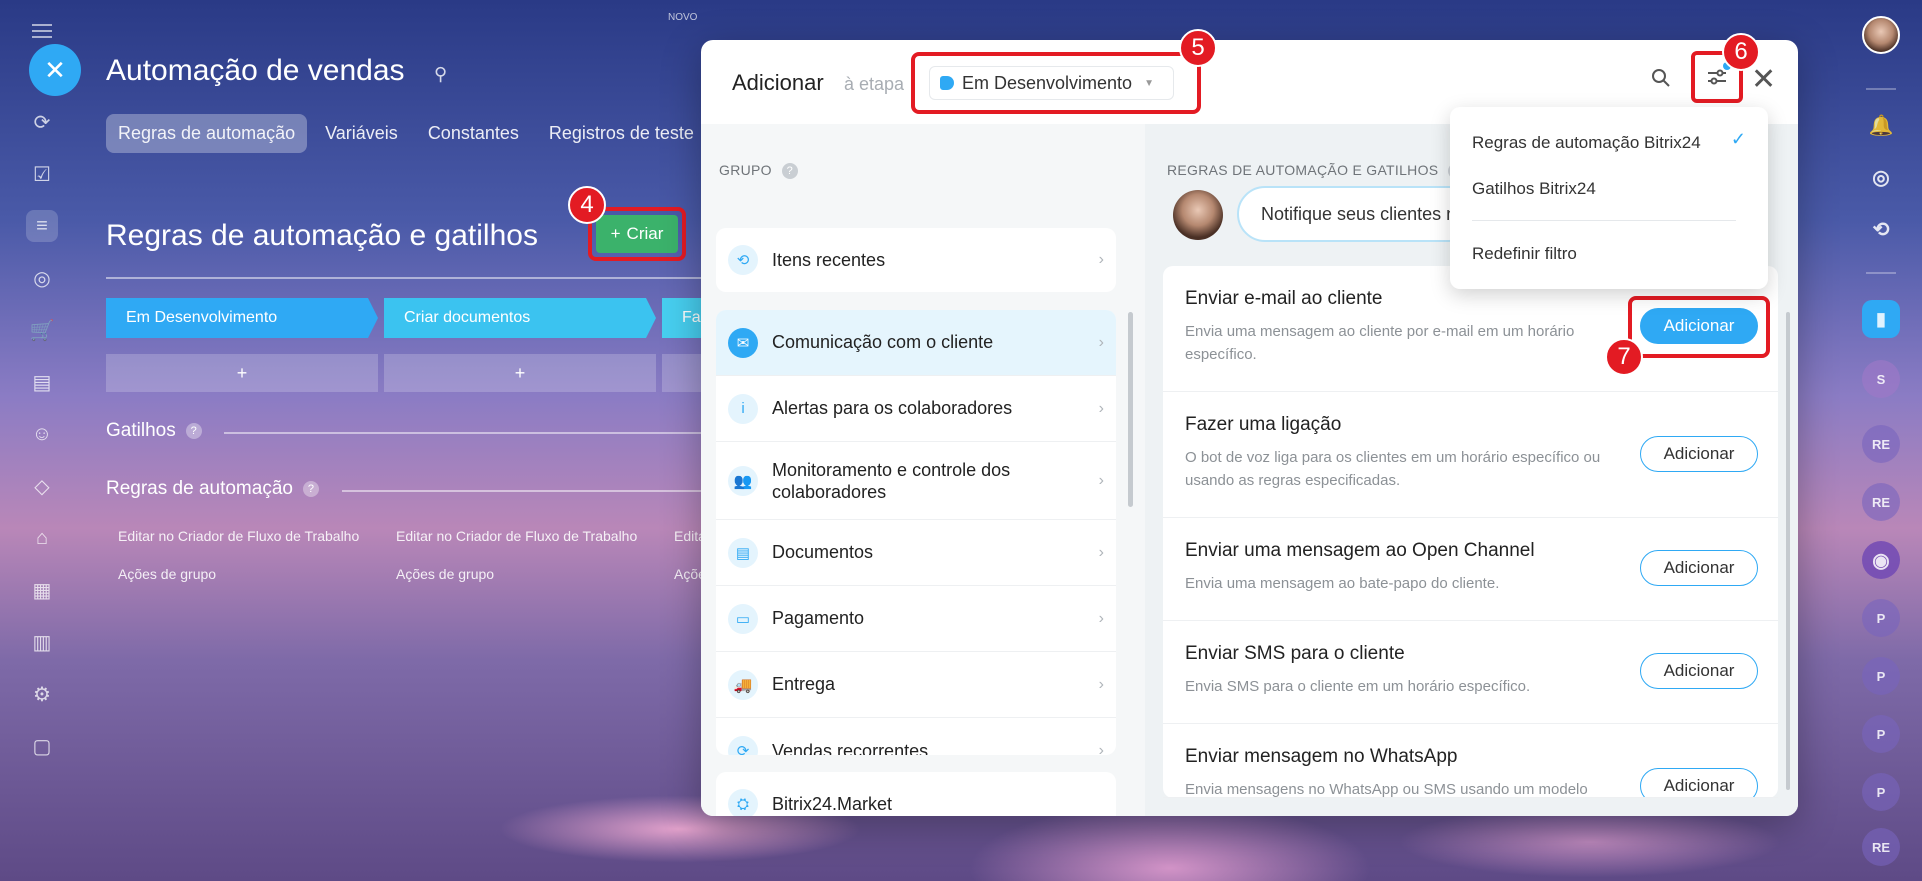 Image resolution: width=1922 pixels, height=881 pixels. I want to click on triggers-label: Gatilhos, so click(141, 430).